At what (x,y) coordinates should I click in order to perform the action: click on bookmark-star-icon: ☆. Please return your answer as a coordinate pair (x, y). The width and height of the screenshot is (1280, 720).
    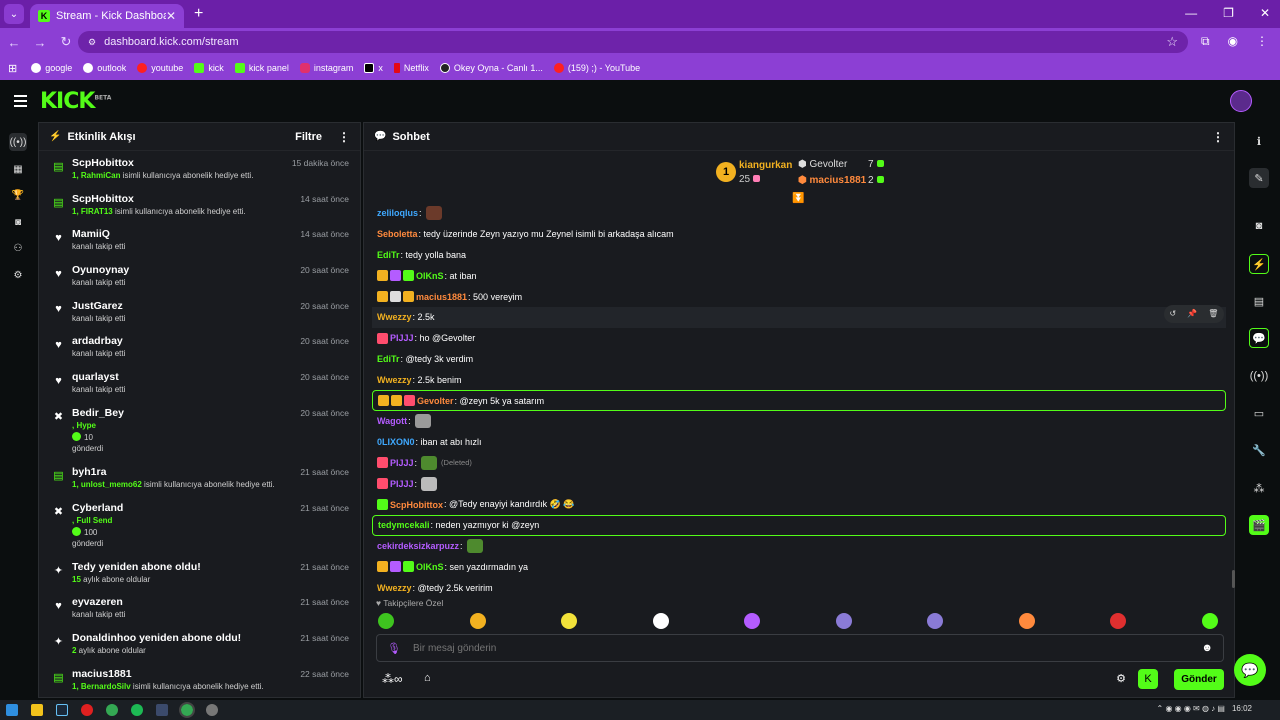
    Looking at the image, I should click on (1172, 42).